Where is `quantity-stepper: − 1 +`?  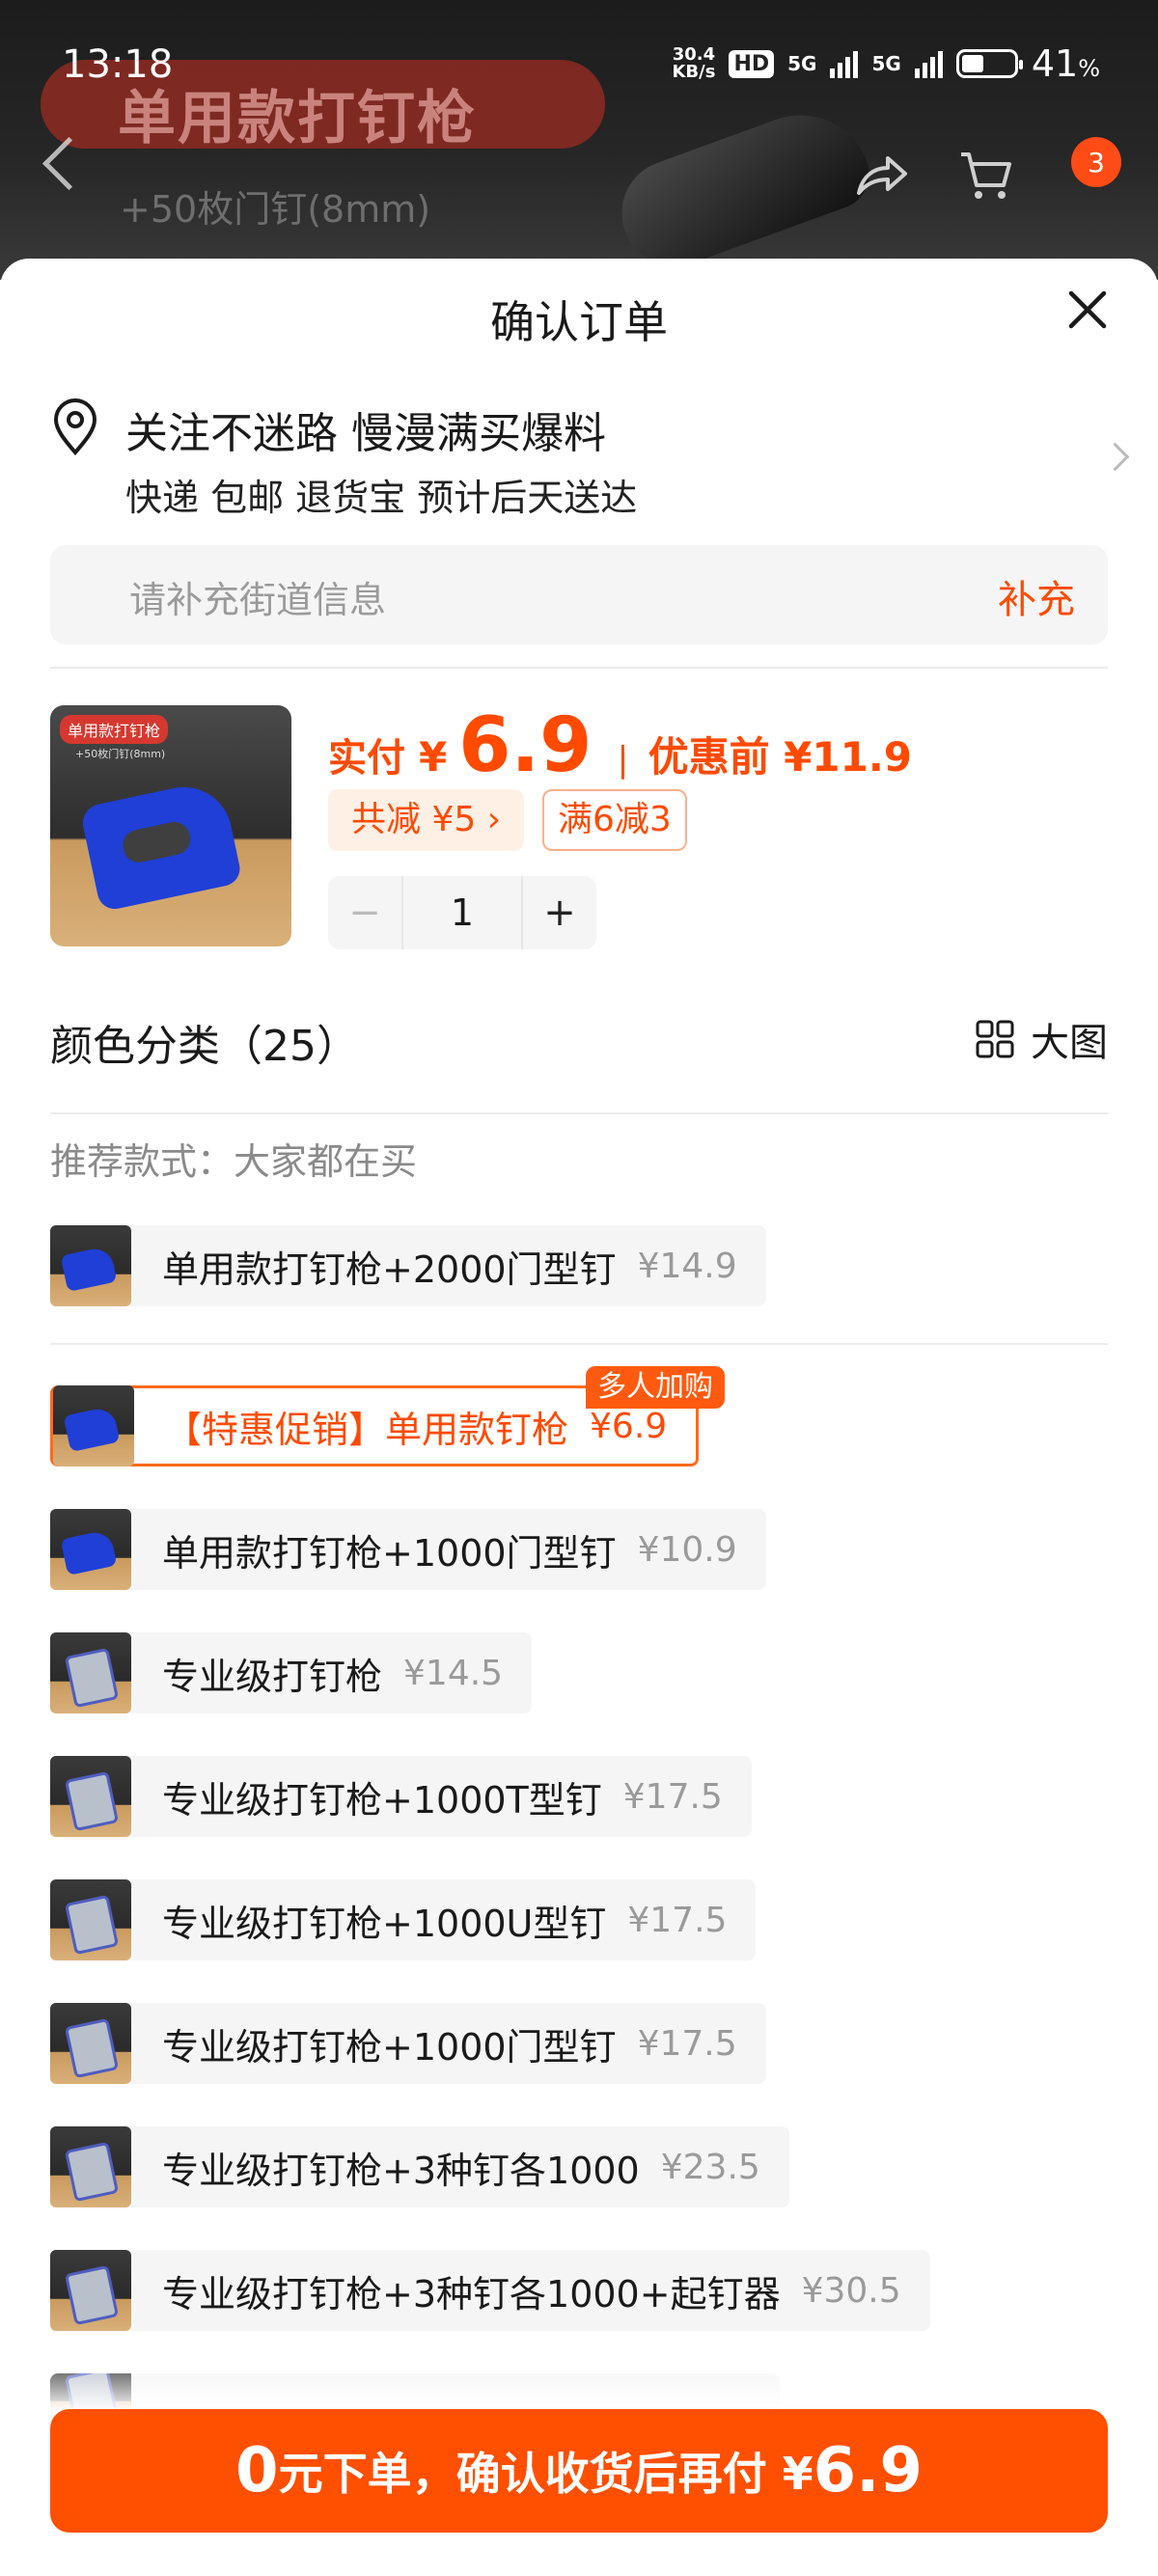 quantity-stepper: − 1 + is located at coordinates (462, 913).